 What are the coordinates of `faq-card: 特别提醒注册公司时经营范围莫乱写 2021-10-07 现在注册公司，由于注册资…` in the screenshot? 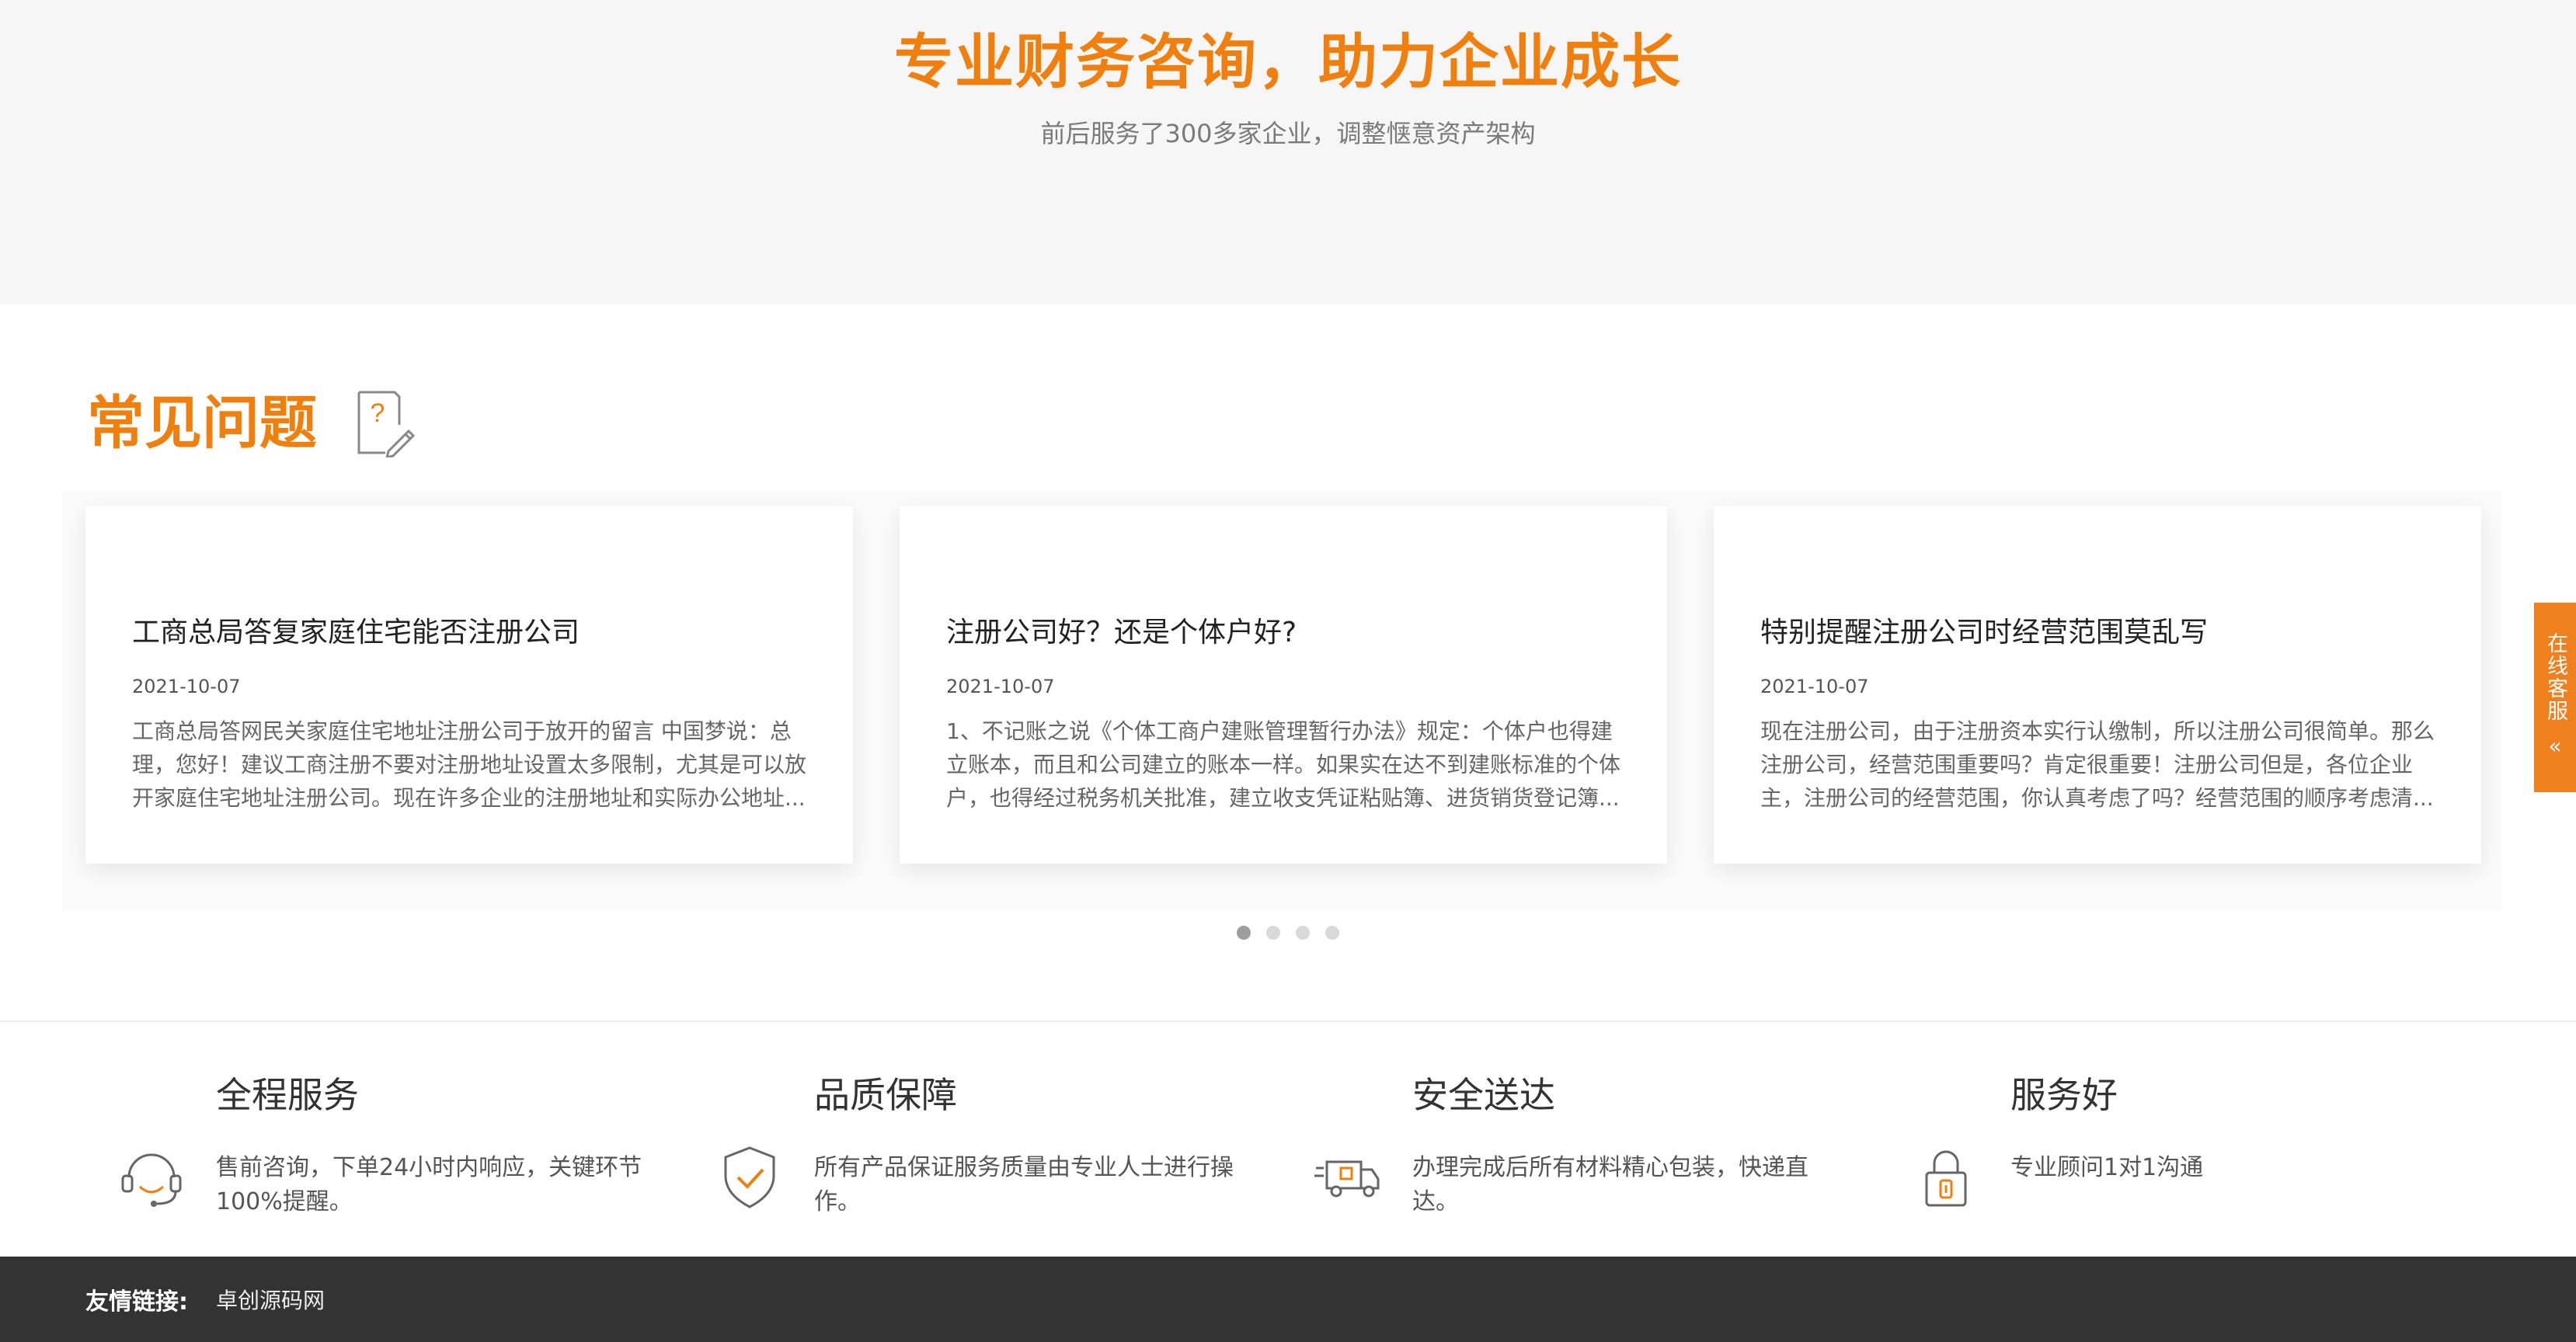 It's located at (2097, 685).